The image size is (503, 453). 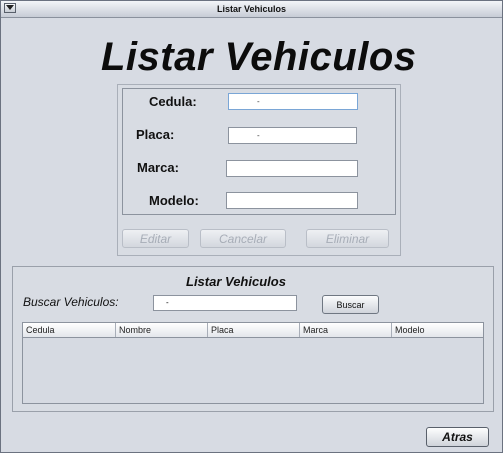 I want to click on modelo-field, so click(x=292, y=200).